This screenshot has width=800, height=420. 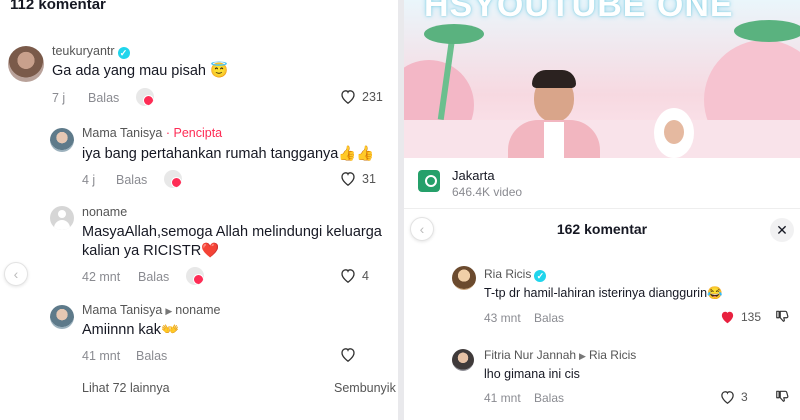 I want to click on like-button: 4, so click(x=354, y=275).